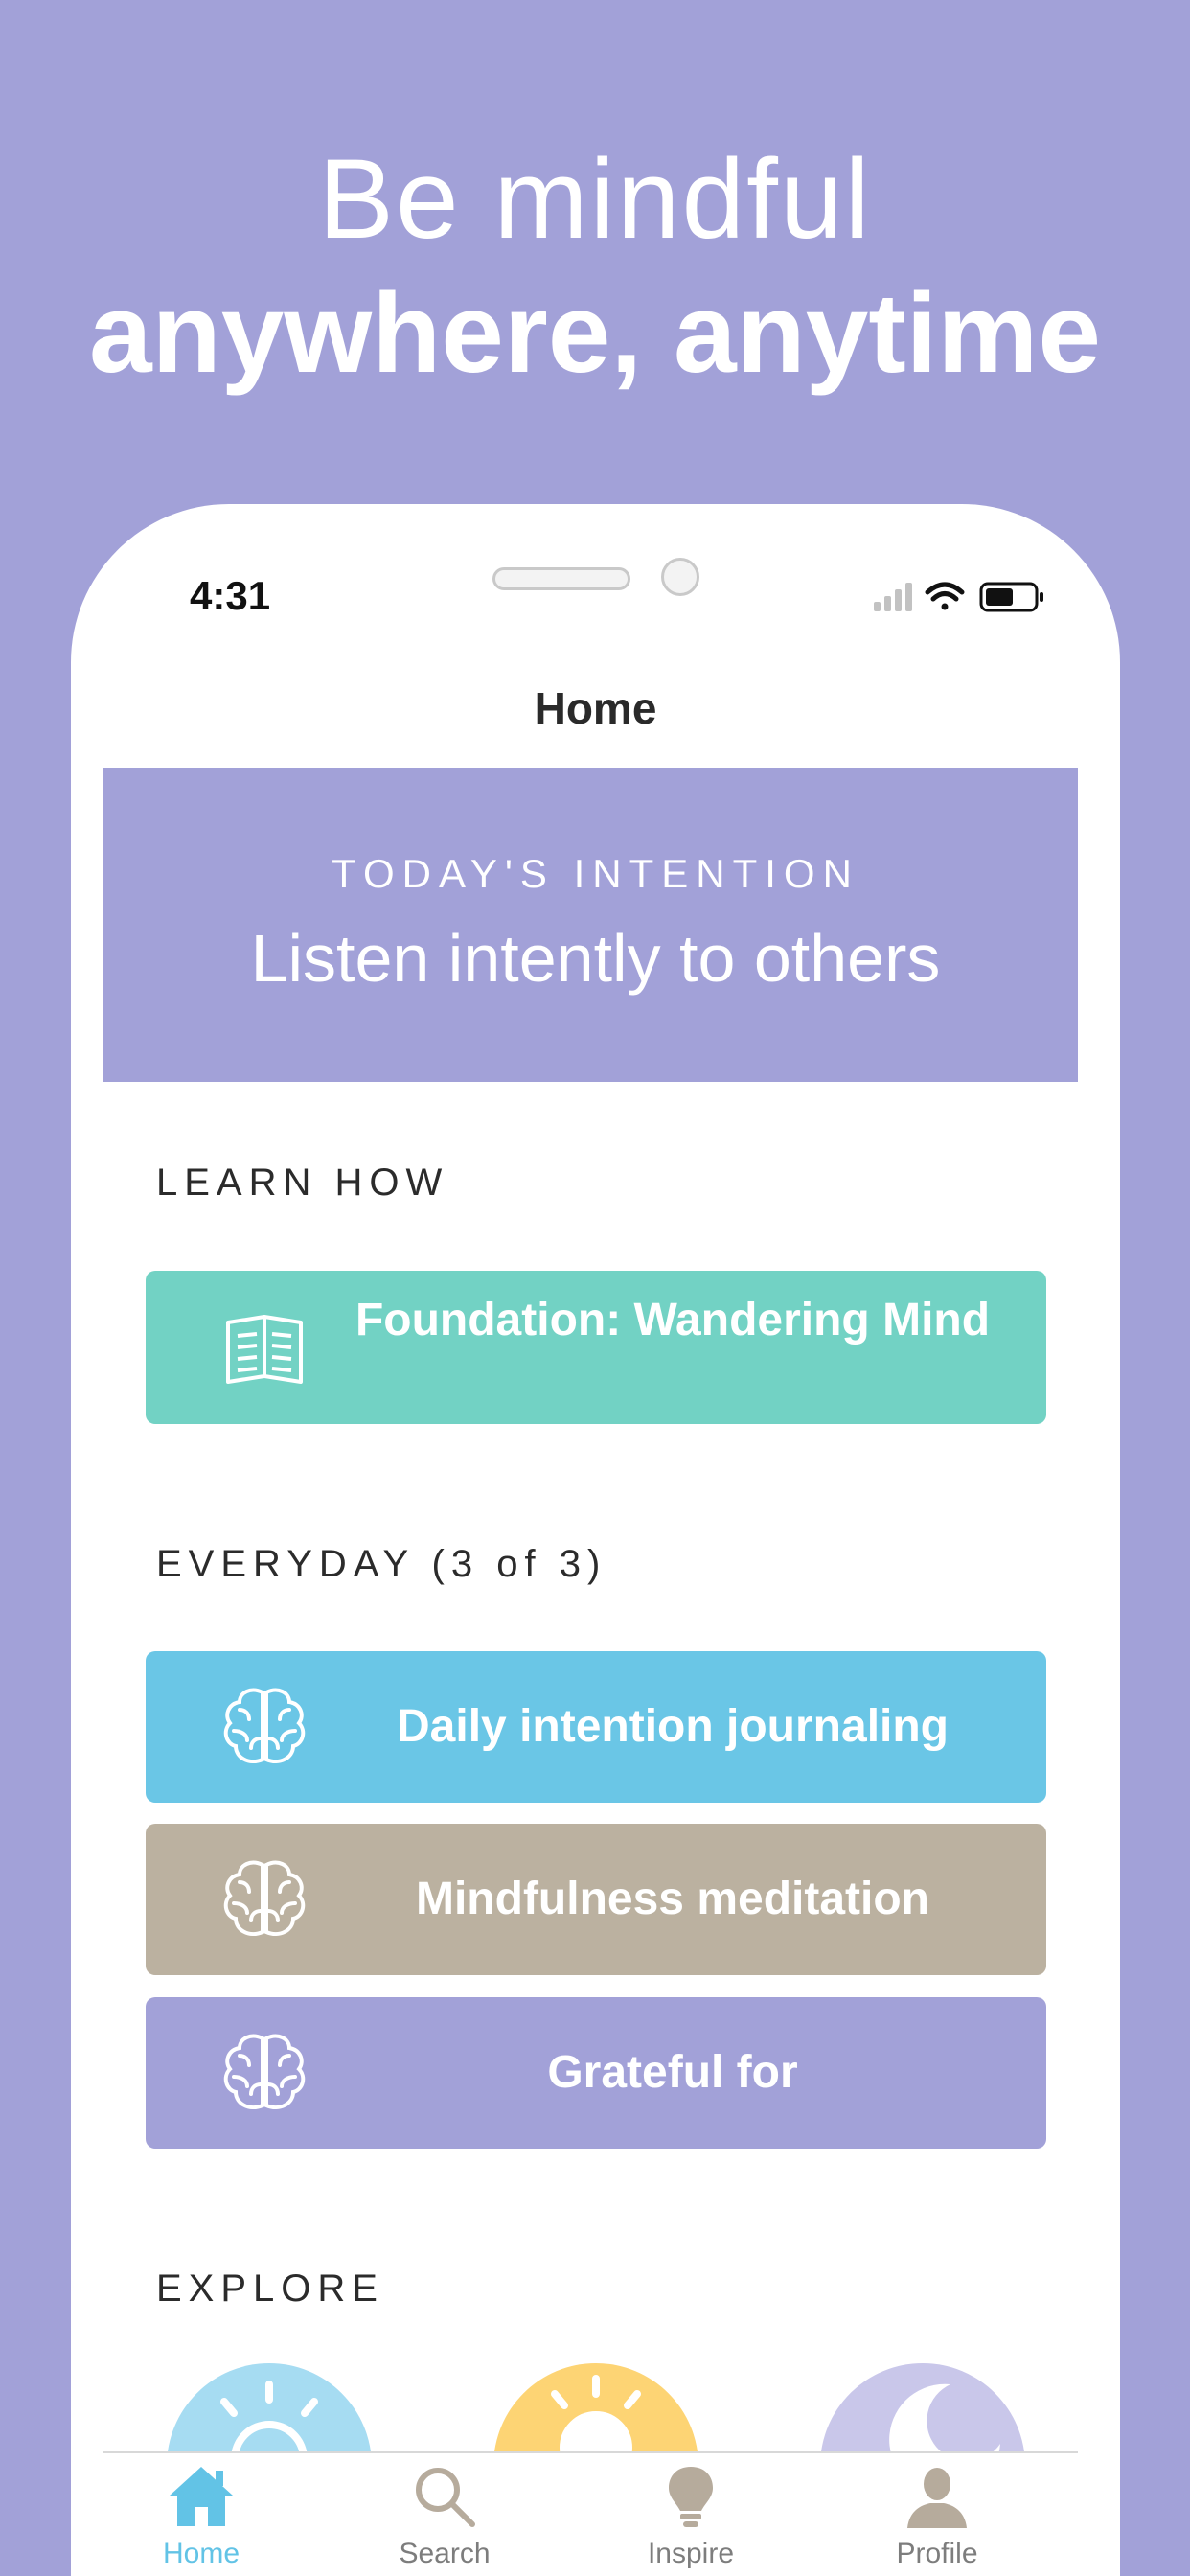  I want to click on everyday-item-label: Daily intention journaling, so click(673, 1726).